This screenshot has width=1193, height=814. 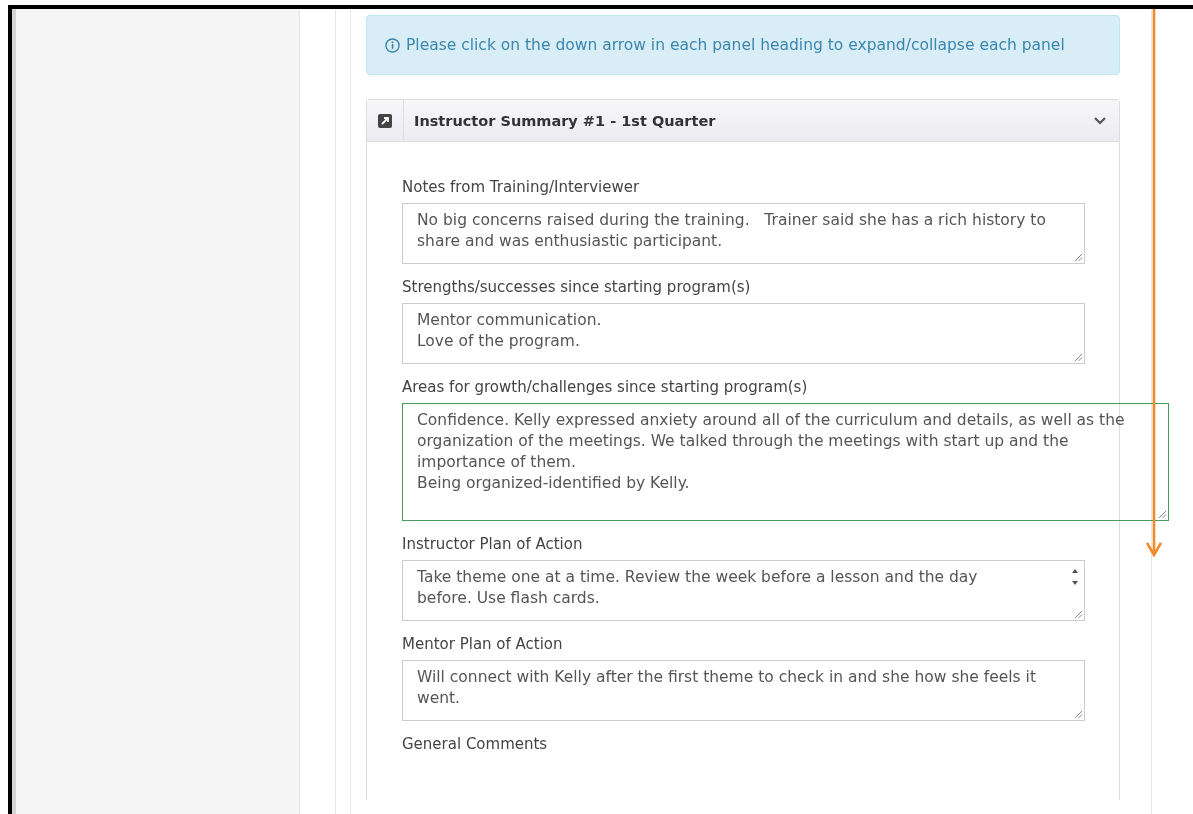 I want to click on field-label: Areas for growth/challenges since starting program(s), so click(x=605, y=387).